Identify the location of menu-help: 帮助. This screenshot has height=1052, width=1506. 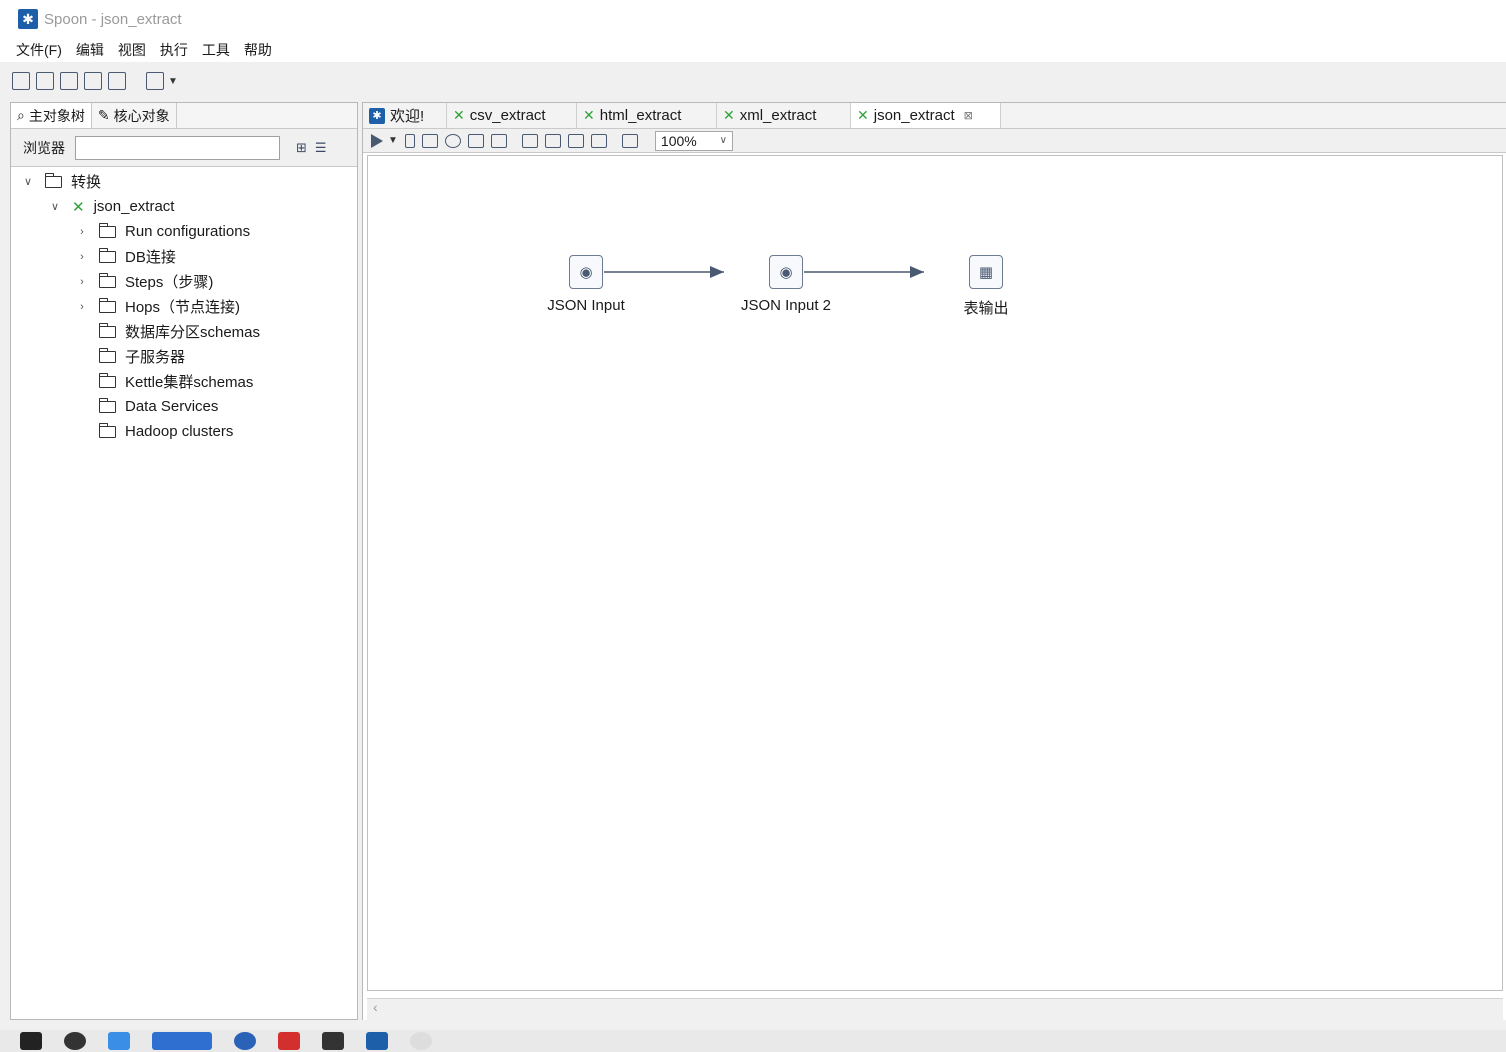
(258, 50).